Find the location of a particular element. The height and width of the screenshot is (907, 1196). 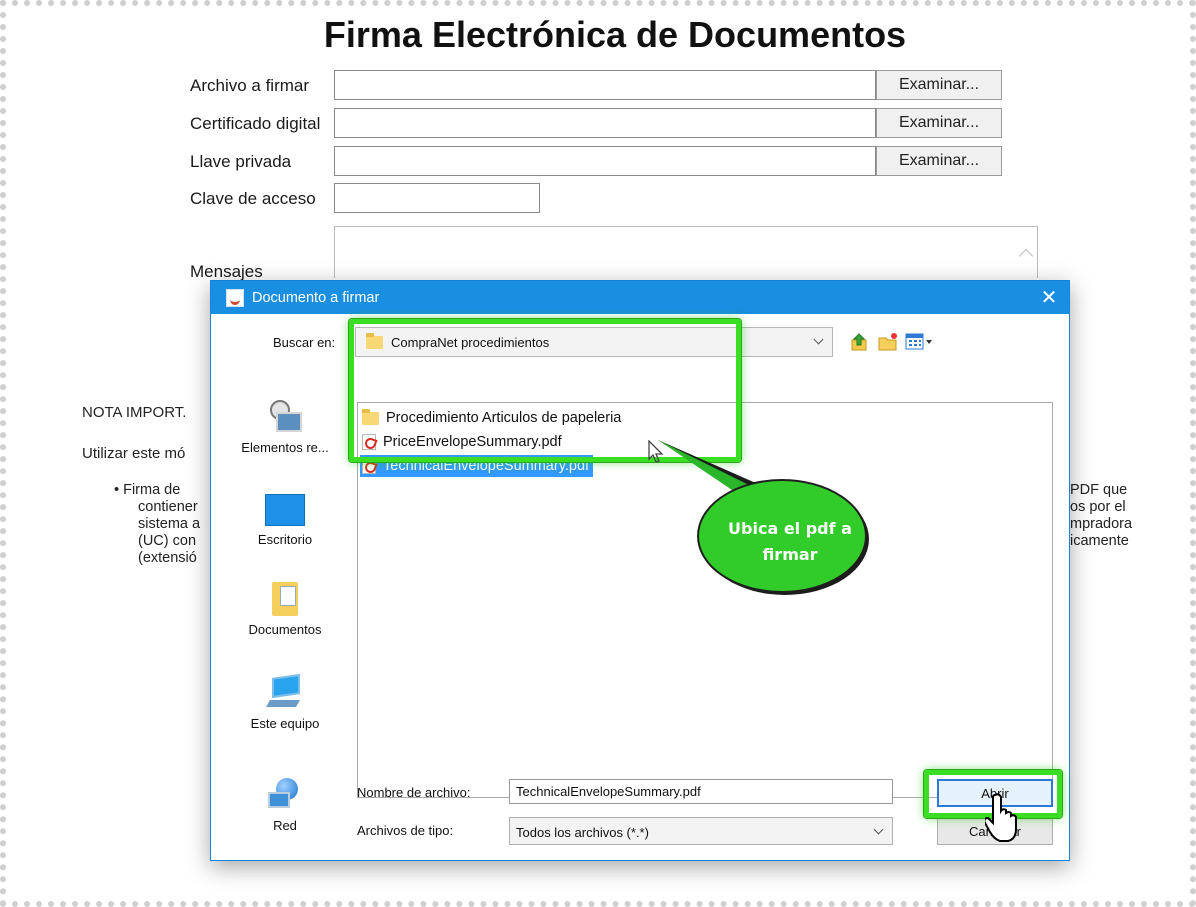

usage-text: Utilizar este mó is located at coordinates (134, 453).